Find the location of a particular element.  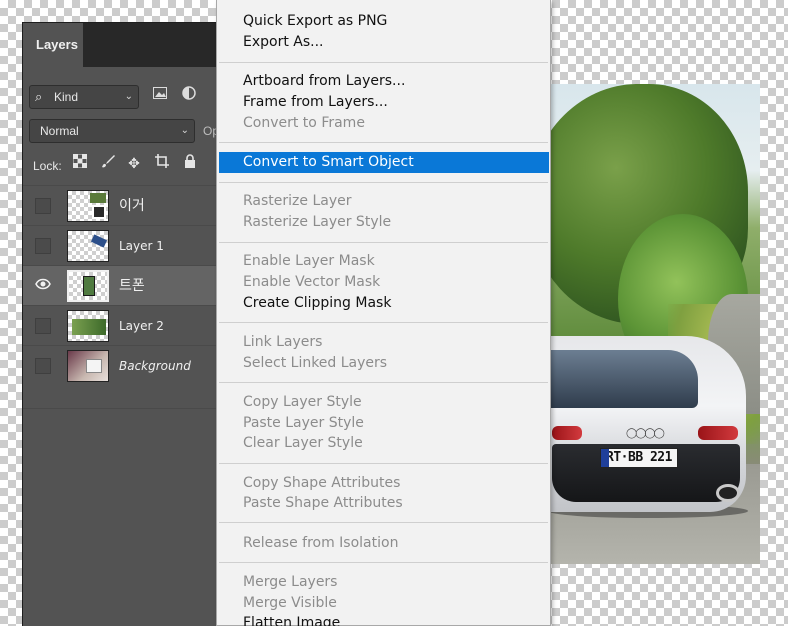

menu-item-clear-layer-style: Clear Layer Style is located at coordinates (383, 443).